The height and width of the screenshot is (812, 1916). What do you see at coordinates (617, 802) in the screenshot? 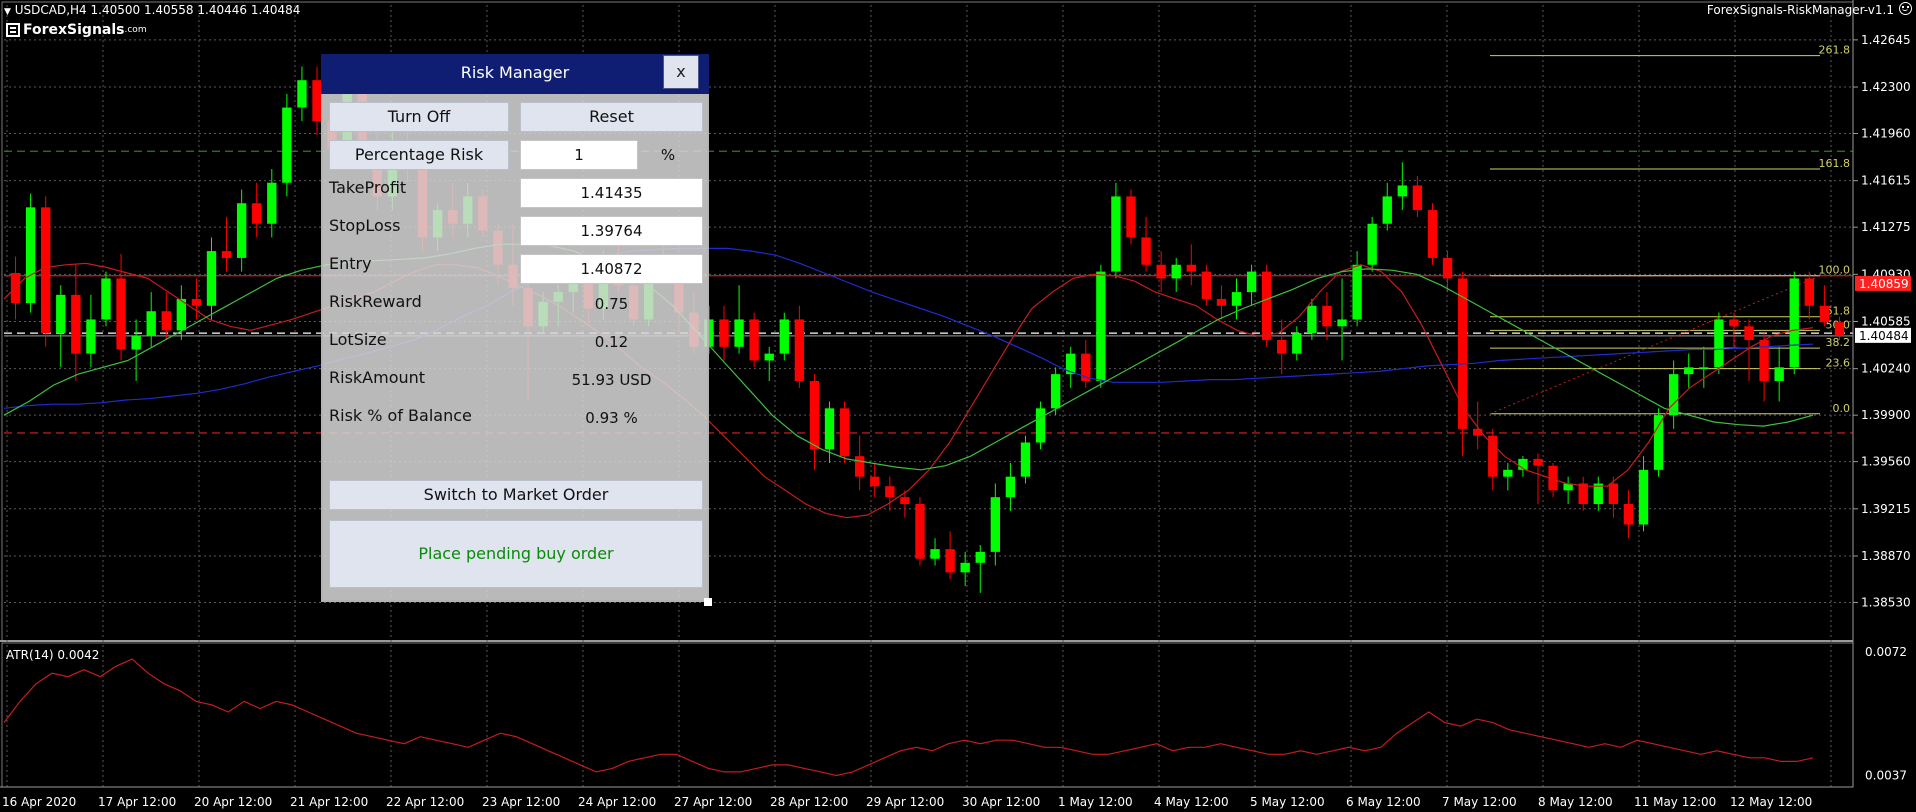
I see `time-label: 24 Apr 12:00` at bounding box center [617, 802].